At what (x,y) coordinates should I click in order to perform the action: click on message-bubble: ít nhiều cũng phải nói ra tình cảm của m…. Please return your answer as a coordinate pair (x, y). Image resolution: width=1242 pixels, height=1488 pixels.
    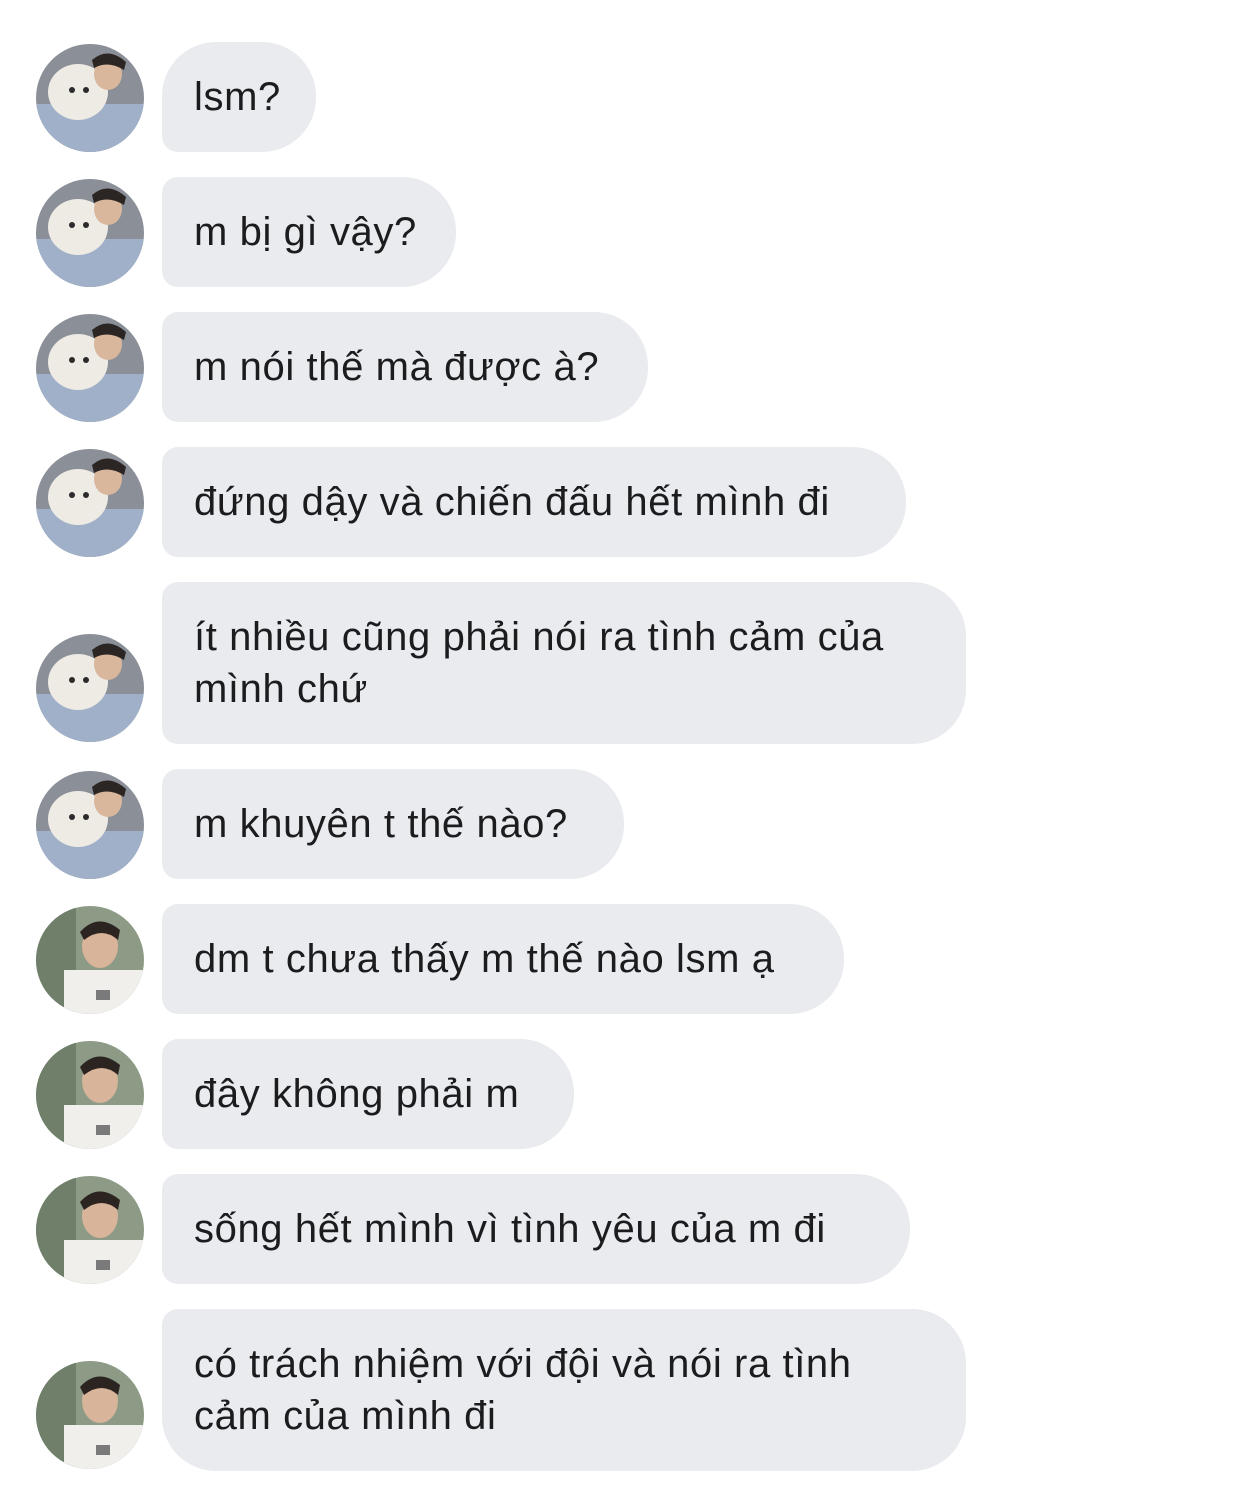
    Looking at the image, I should click on (564, 663).